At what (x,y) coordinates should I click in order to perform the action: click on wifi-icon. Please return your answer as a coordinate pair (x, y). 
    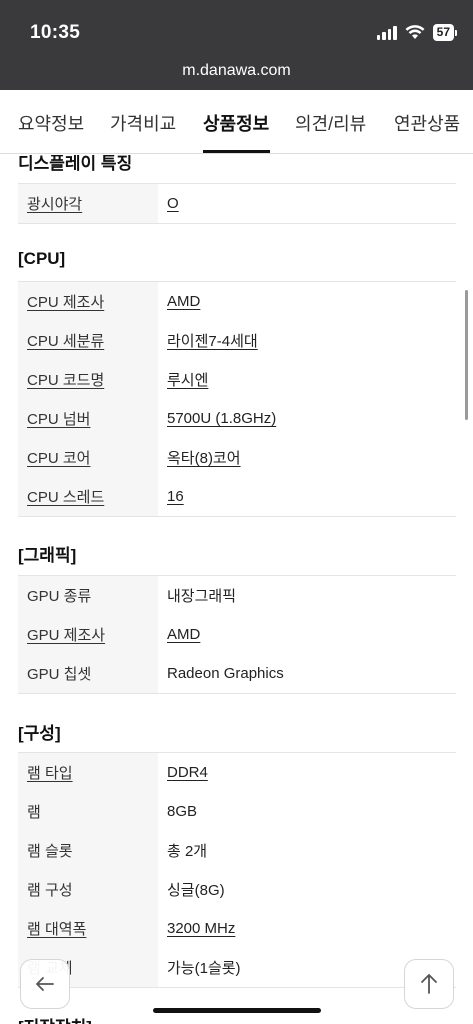
    Looking at the image, I should click on (415, 32).